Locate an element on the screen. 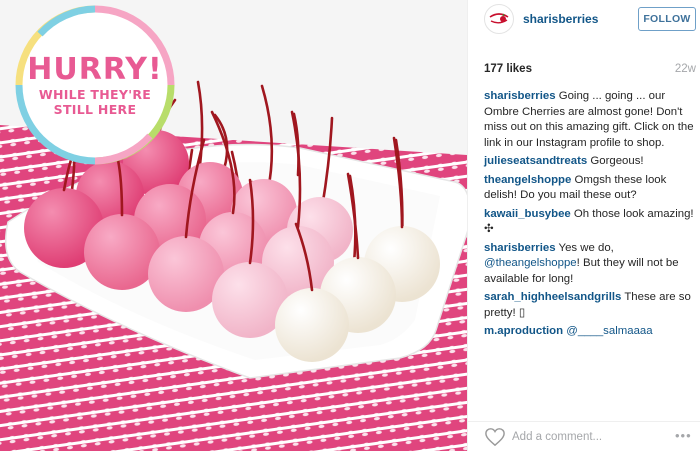 This screenshot has width=700, height=451. comment-footer: ••• is located at coordinates (584, 436).